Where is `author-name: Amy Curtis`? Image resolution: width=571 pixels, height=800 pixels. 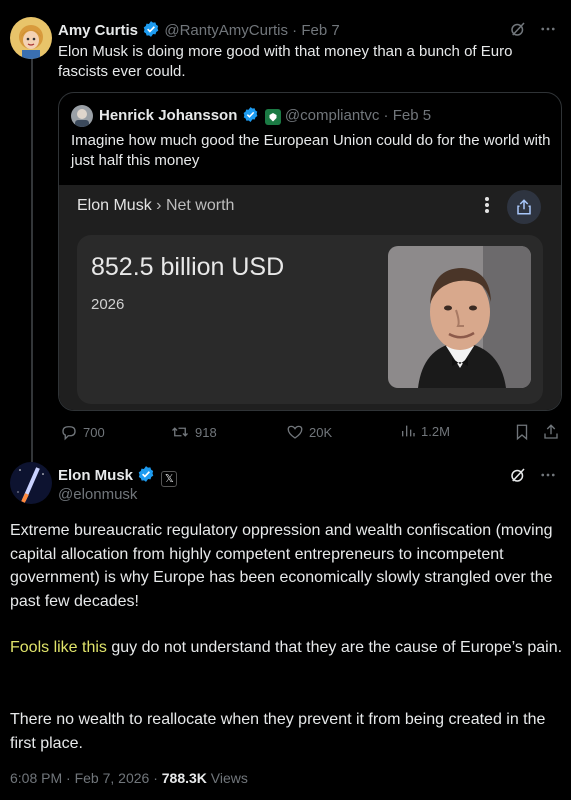 author-name: Amy Curtis is located at coordinates (98, 30).